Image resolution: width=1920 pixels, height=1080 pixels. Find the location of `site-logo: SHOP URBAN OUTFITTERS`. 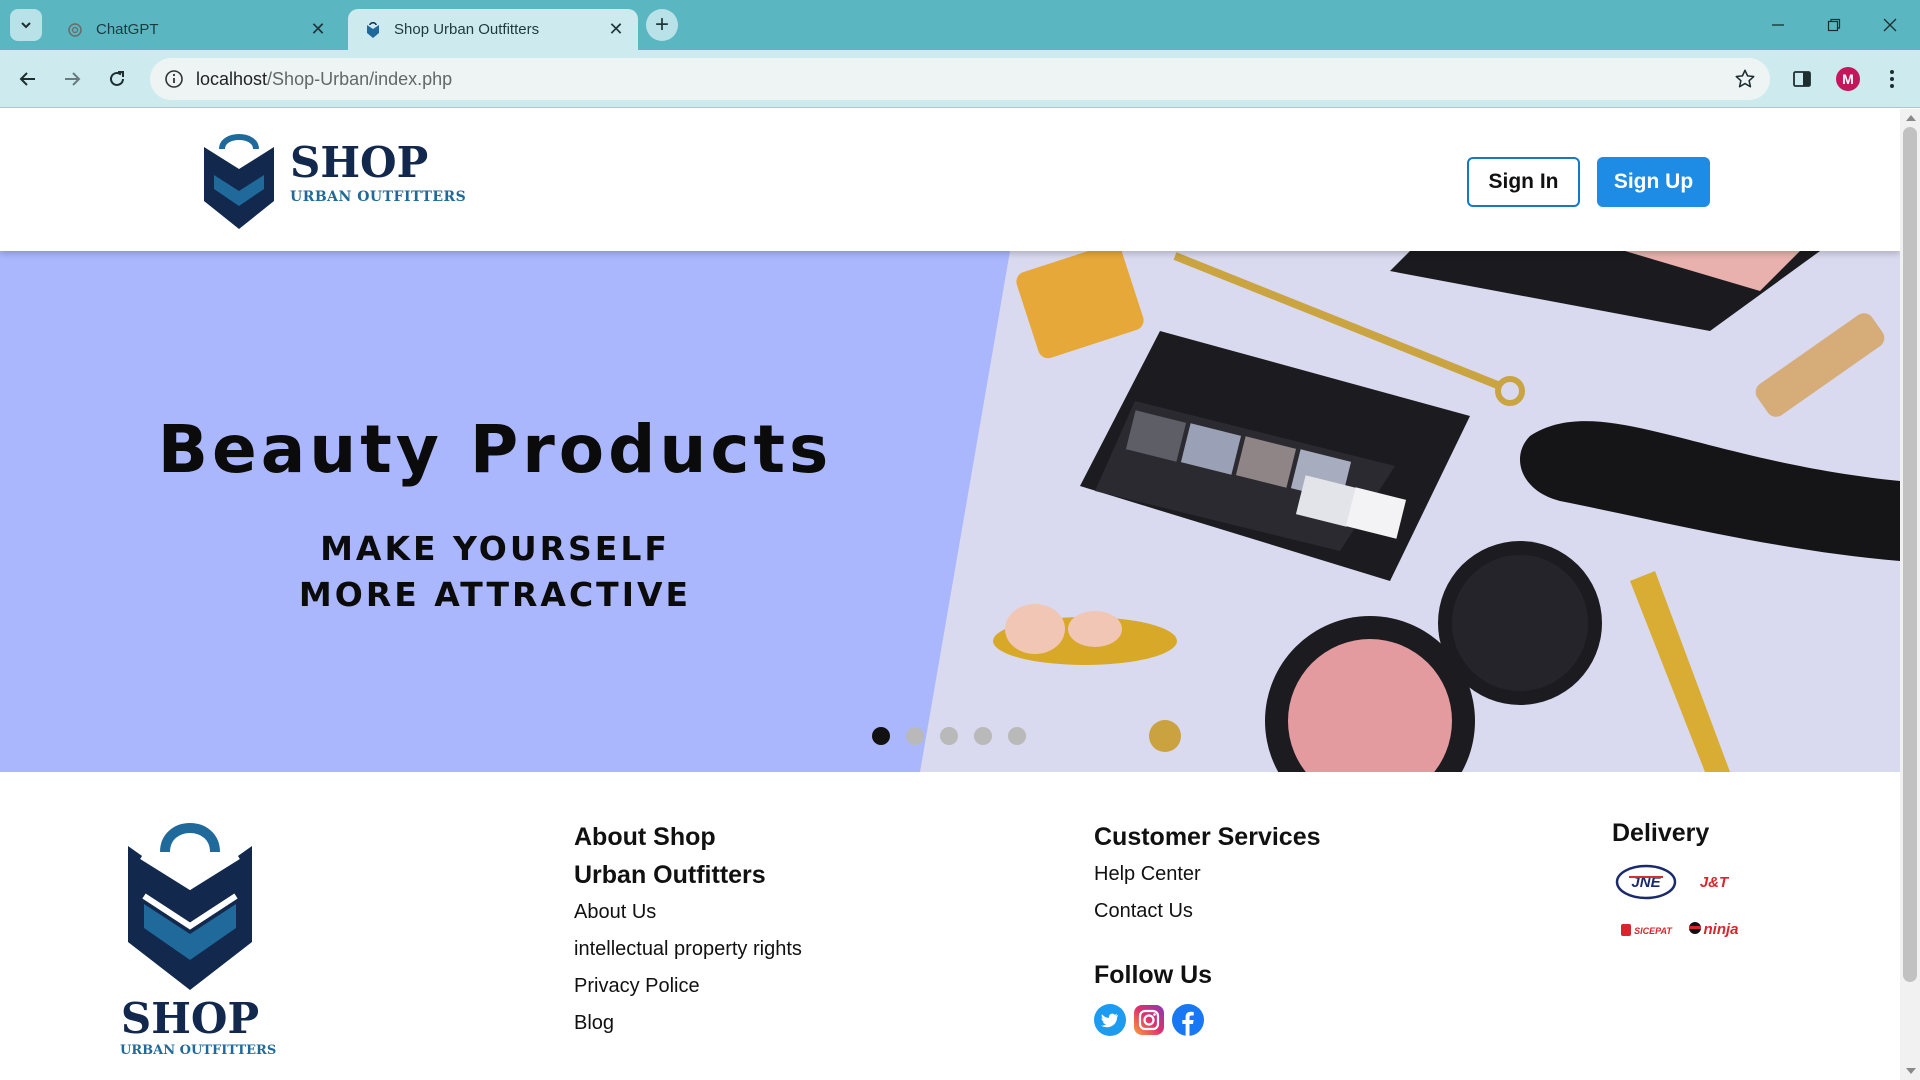

site-logo: SHOP URBAN OUTFITTERS is located at coordinates (333, 180).